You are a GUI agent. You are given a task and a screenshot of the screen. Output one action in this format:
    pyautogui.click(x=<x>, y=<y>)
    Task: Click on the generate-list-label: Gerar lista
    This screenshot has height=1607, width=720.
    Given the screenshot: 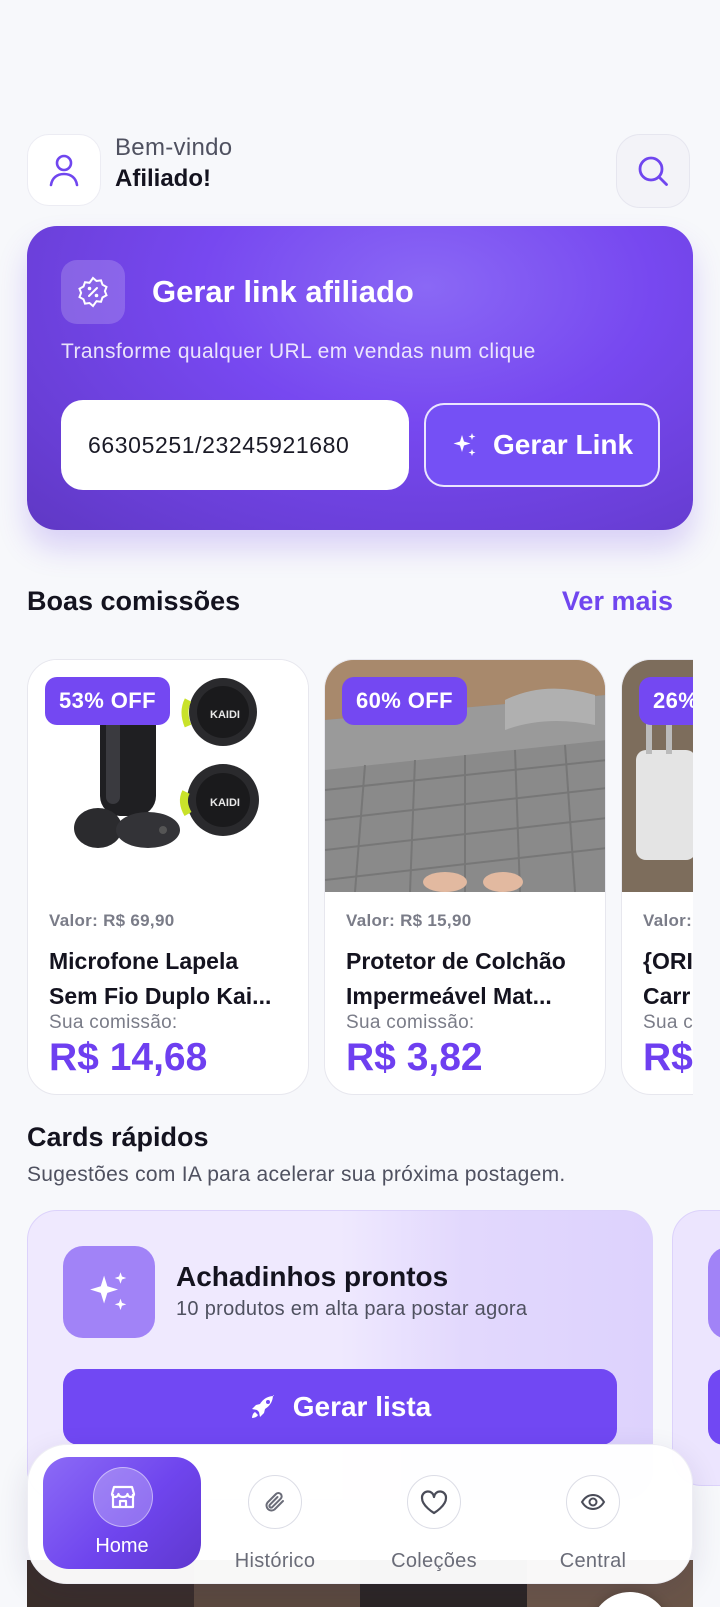 What is the action you would take?
    pyautogui.click(x=362, y=1406)
    